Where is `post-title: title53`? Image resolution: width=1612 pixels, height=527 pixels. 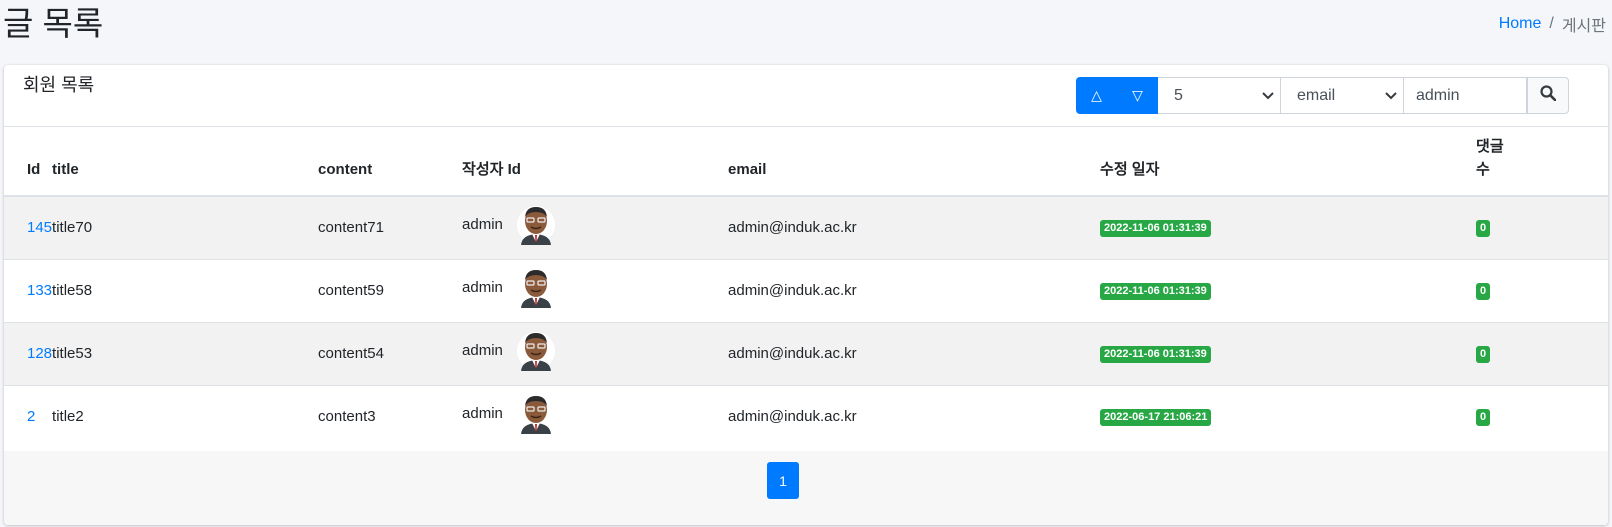 post-title: title53 is located at coordinates (185, 353).